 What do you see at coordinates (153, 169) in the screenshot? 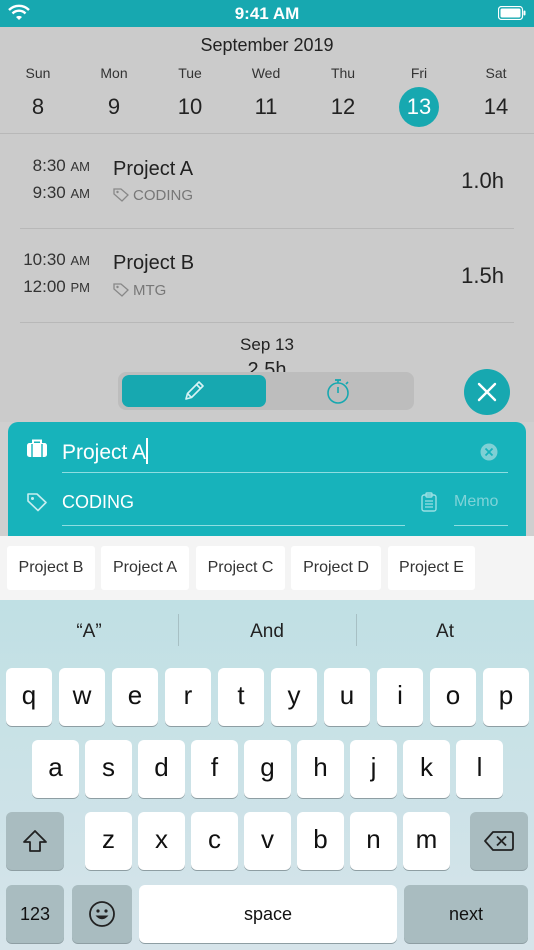
I see `entry-project: Project A` at bounding box center [153, 169].